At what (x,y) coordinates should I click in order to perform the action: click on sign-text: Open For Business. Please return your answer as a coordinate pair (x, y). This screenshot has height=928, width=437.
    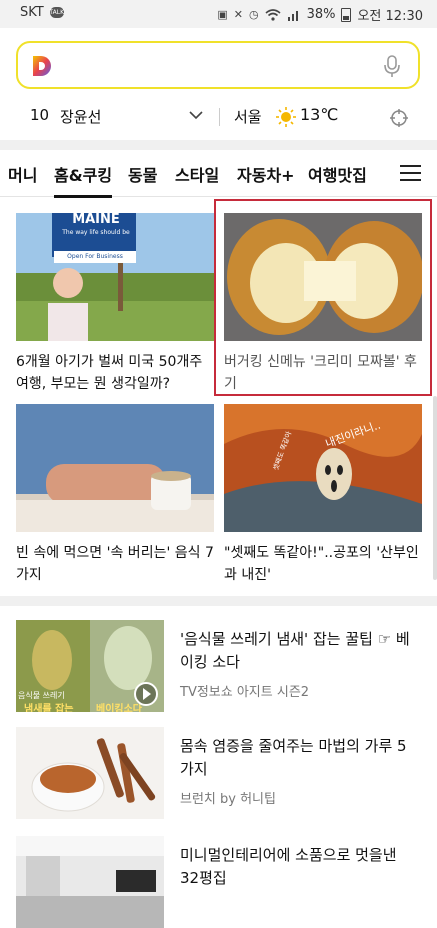
    Looking at the image, I should click on (95, 256).